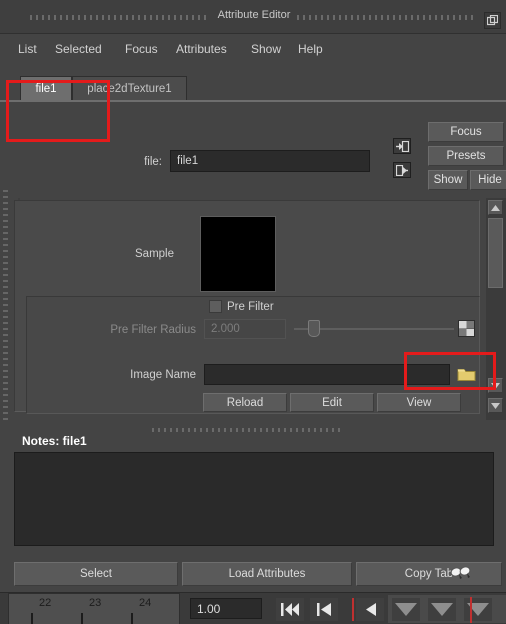 This screenshot has width=506, height=624. I want to click on view-button: View, so click(419, 402).